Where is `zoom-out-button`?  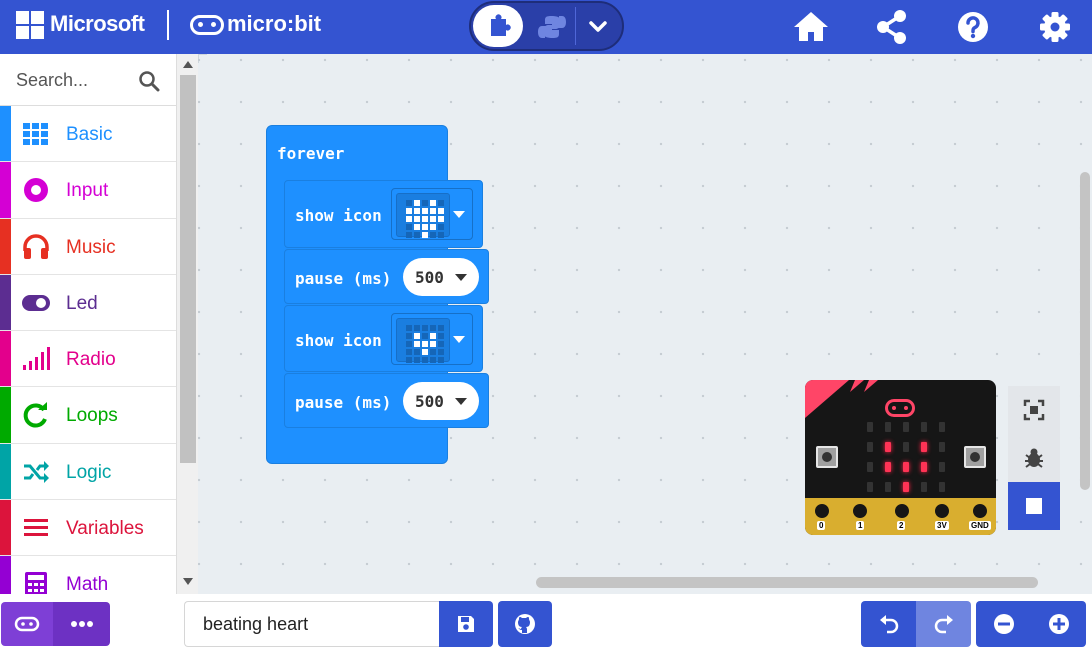 zoom-out-button is located at coordinates (1003, 624).